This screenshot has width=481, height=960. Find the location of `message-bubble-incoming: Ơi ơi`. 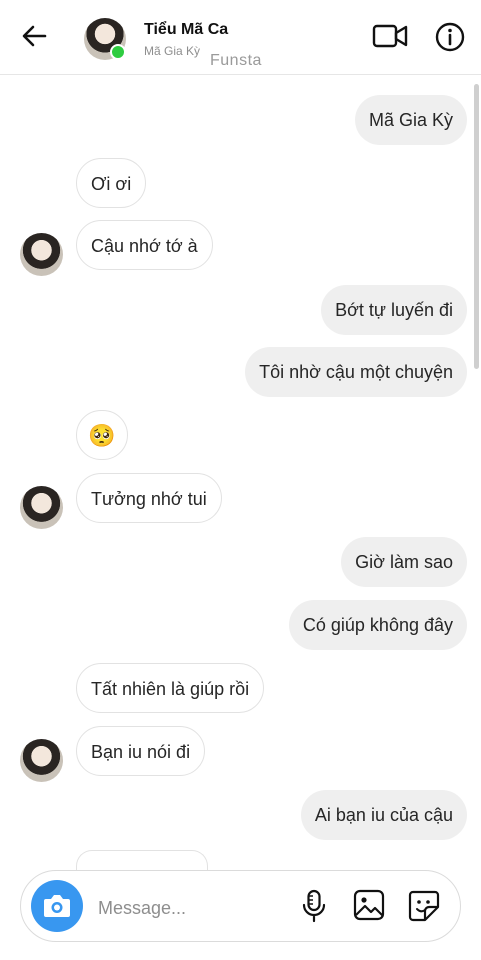

message-bubble-incoming: Ơi ơi is located at coordinates (111, 183).